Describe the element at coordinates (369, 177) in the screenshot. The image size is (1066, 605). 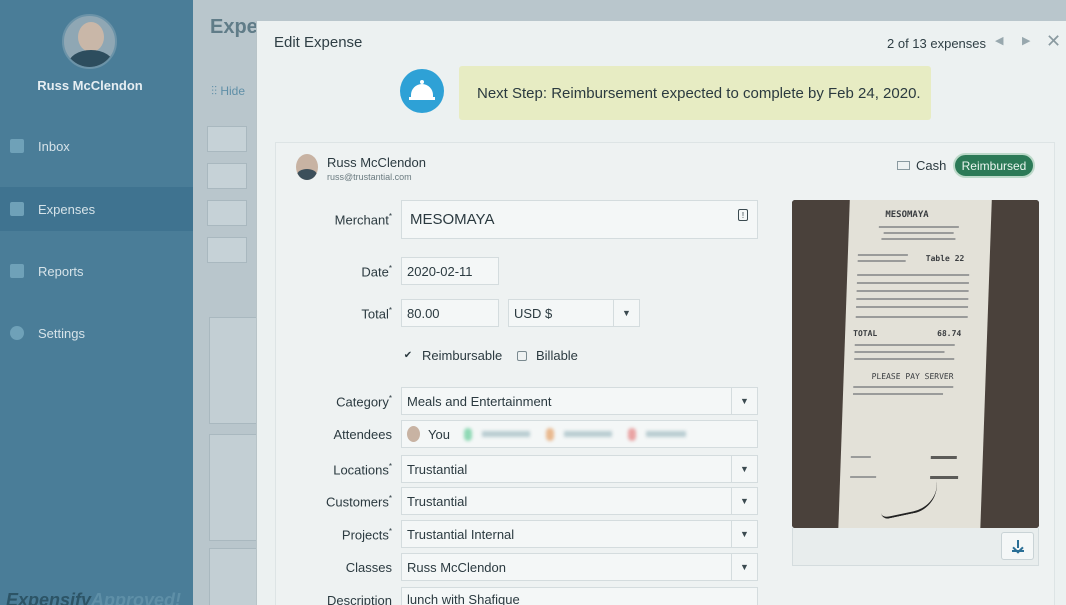
I see `submitter-email: russ@trustantial.com` at that location.